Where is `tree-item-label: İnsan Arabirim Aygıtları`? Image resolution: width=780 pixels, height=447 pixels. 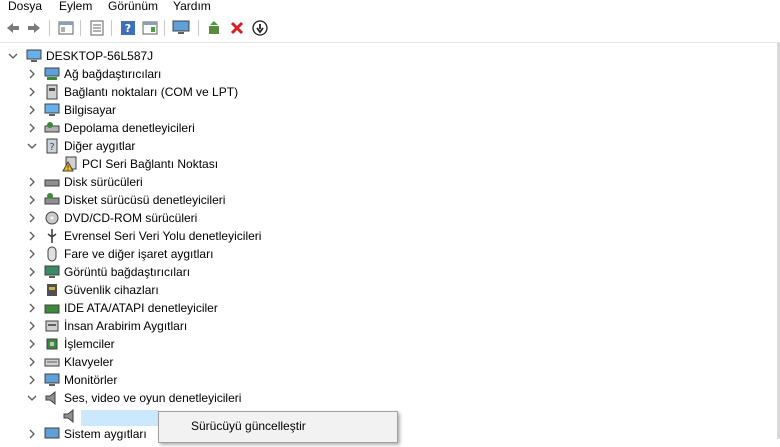 tree-item-label: İnsan Arabirim Aygıtları is located at coordinates (126, 326).